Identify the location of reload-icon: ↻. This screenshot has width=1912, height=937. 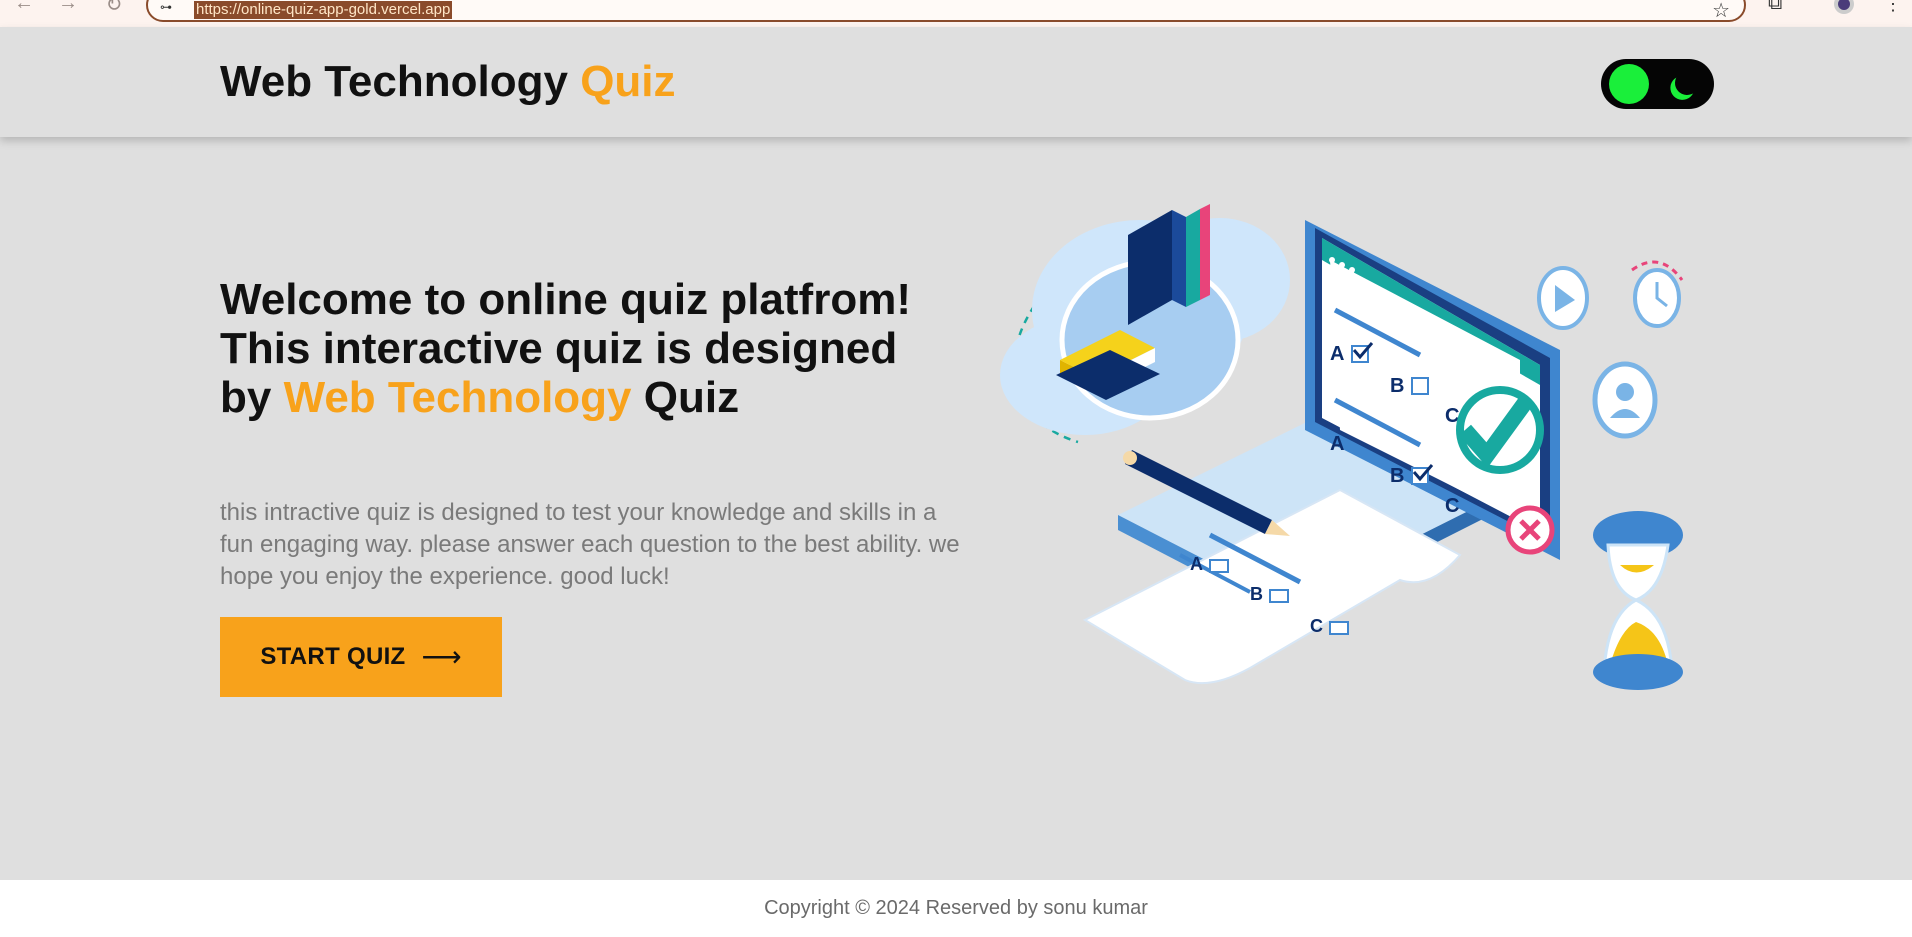
(114, 8).